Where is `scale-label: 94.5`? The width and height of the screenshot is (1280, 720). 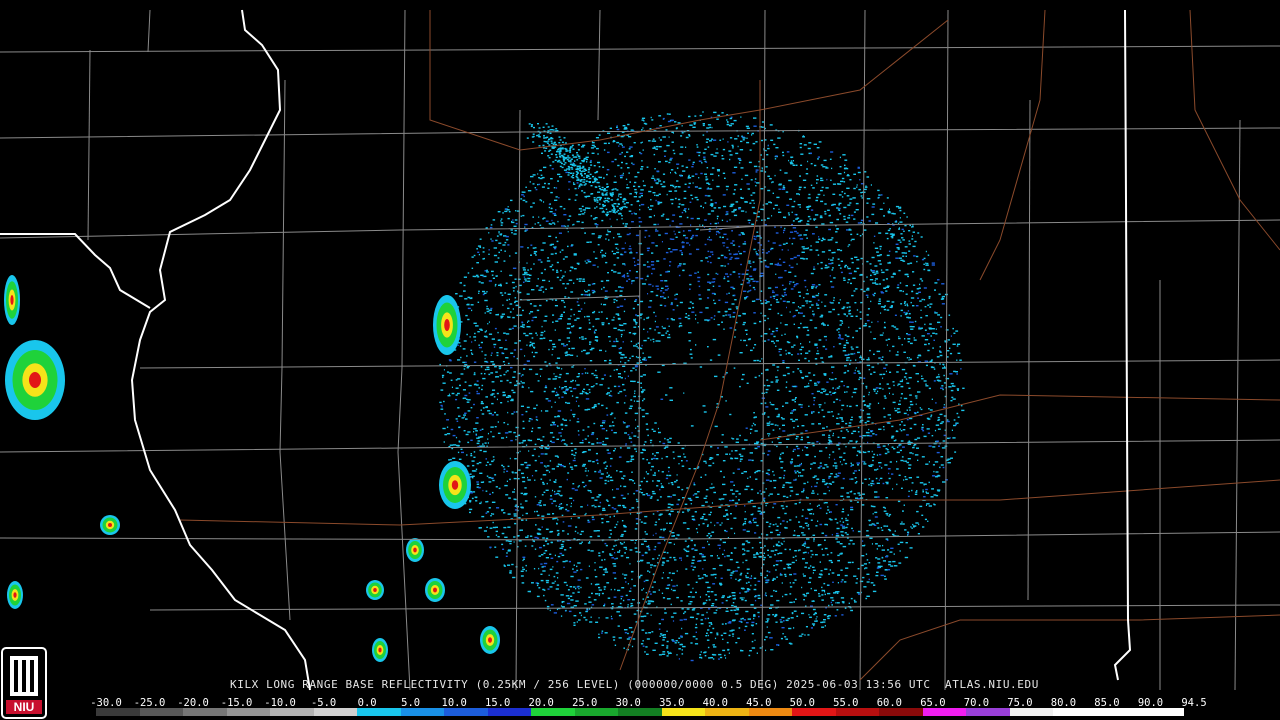
scale-label: 94.5 is located at coordinates (1194, 703).